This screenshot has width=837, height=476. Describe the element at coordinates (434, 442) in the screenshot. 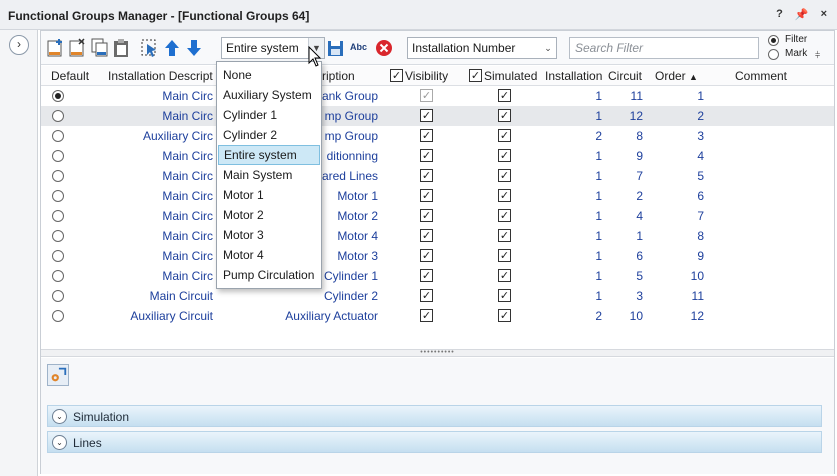

I see `lines-panel: ⌄ Lines` at that location.